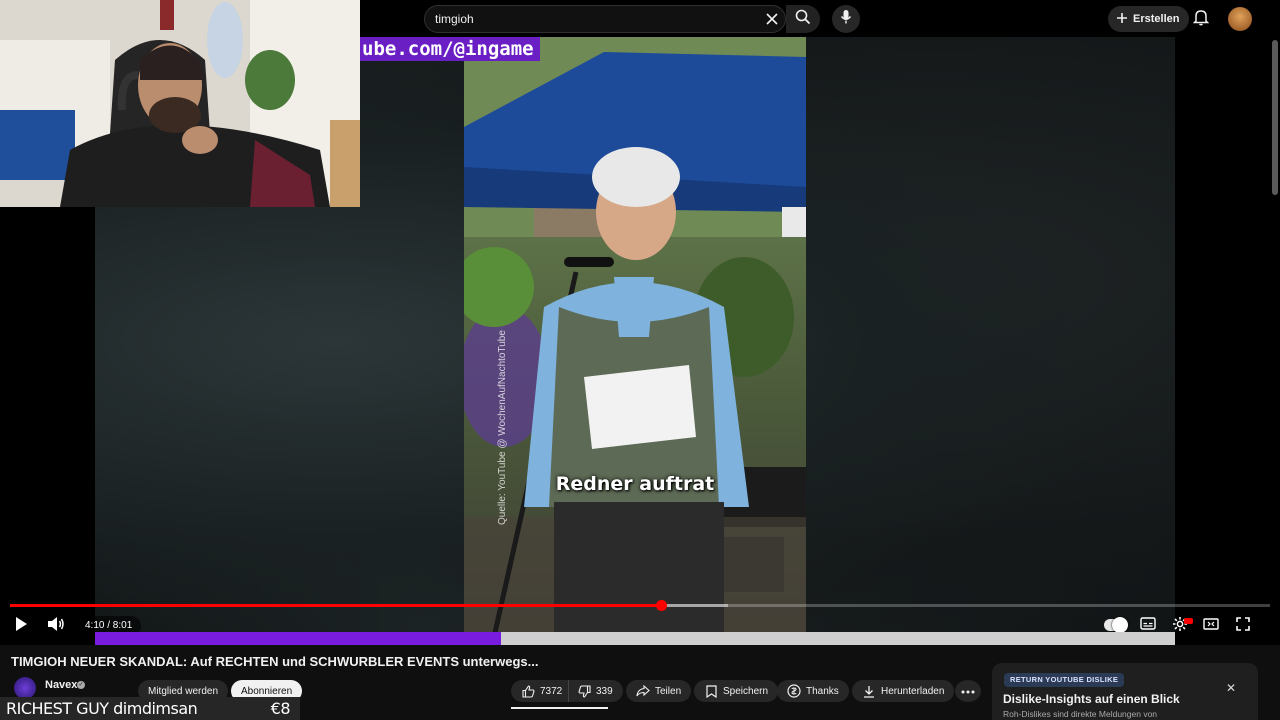  What do you see at coordinates (746, 691) in the screenshot?
I see `save-label: Speichern` at bounding box center [746, 691].